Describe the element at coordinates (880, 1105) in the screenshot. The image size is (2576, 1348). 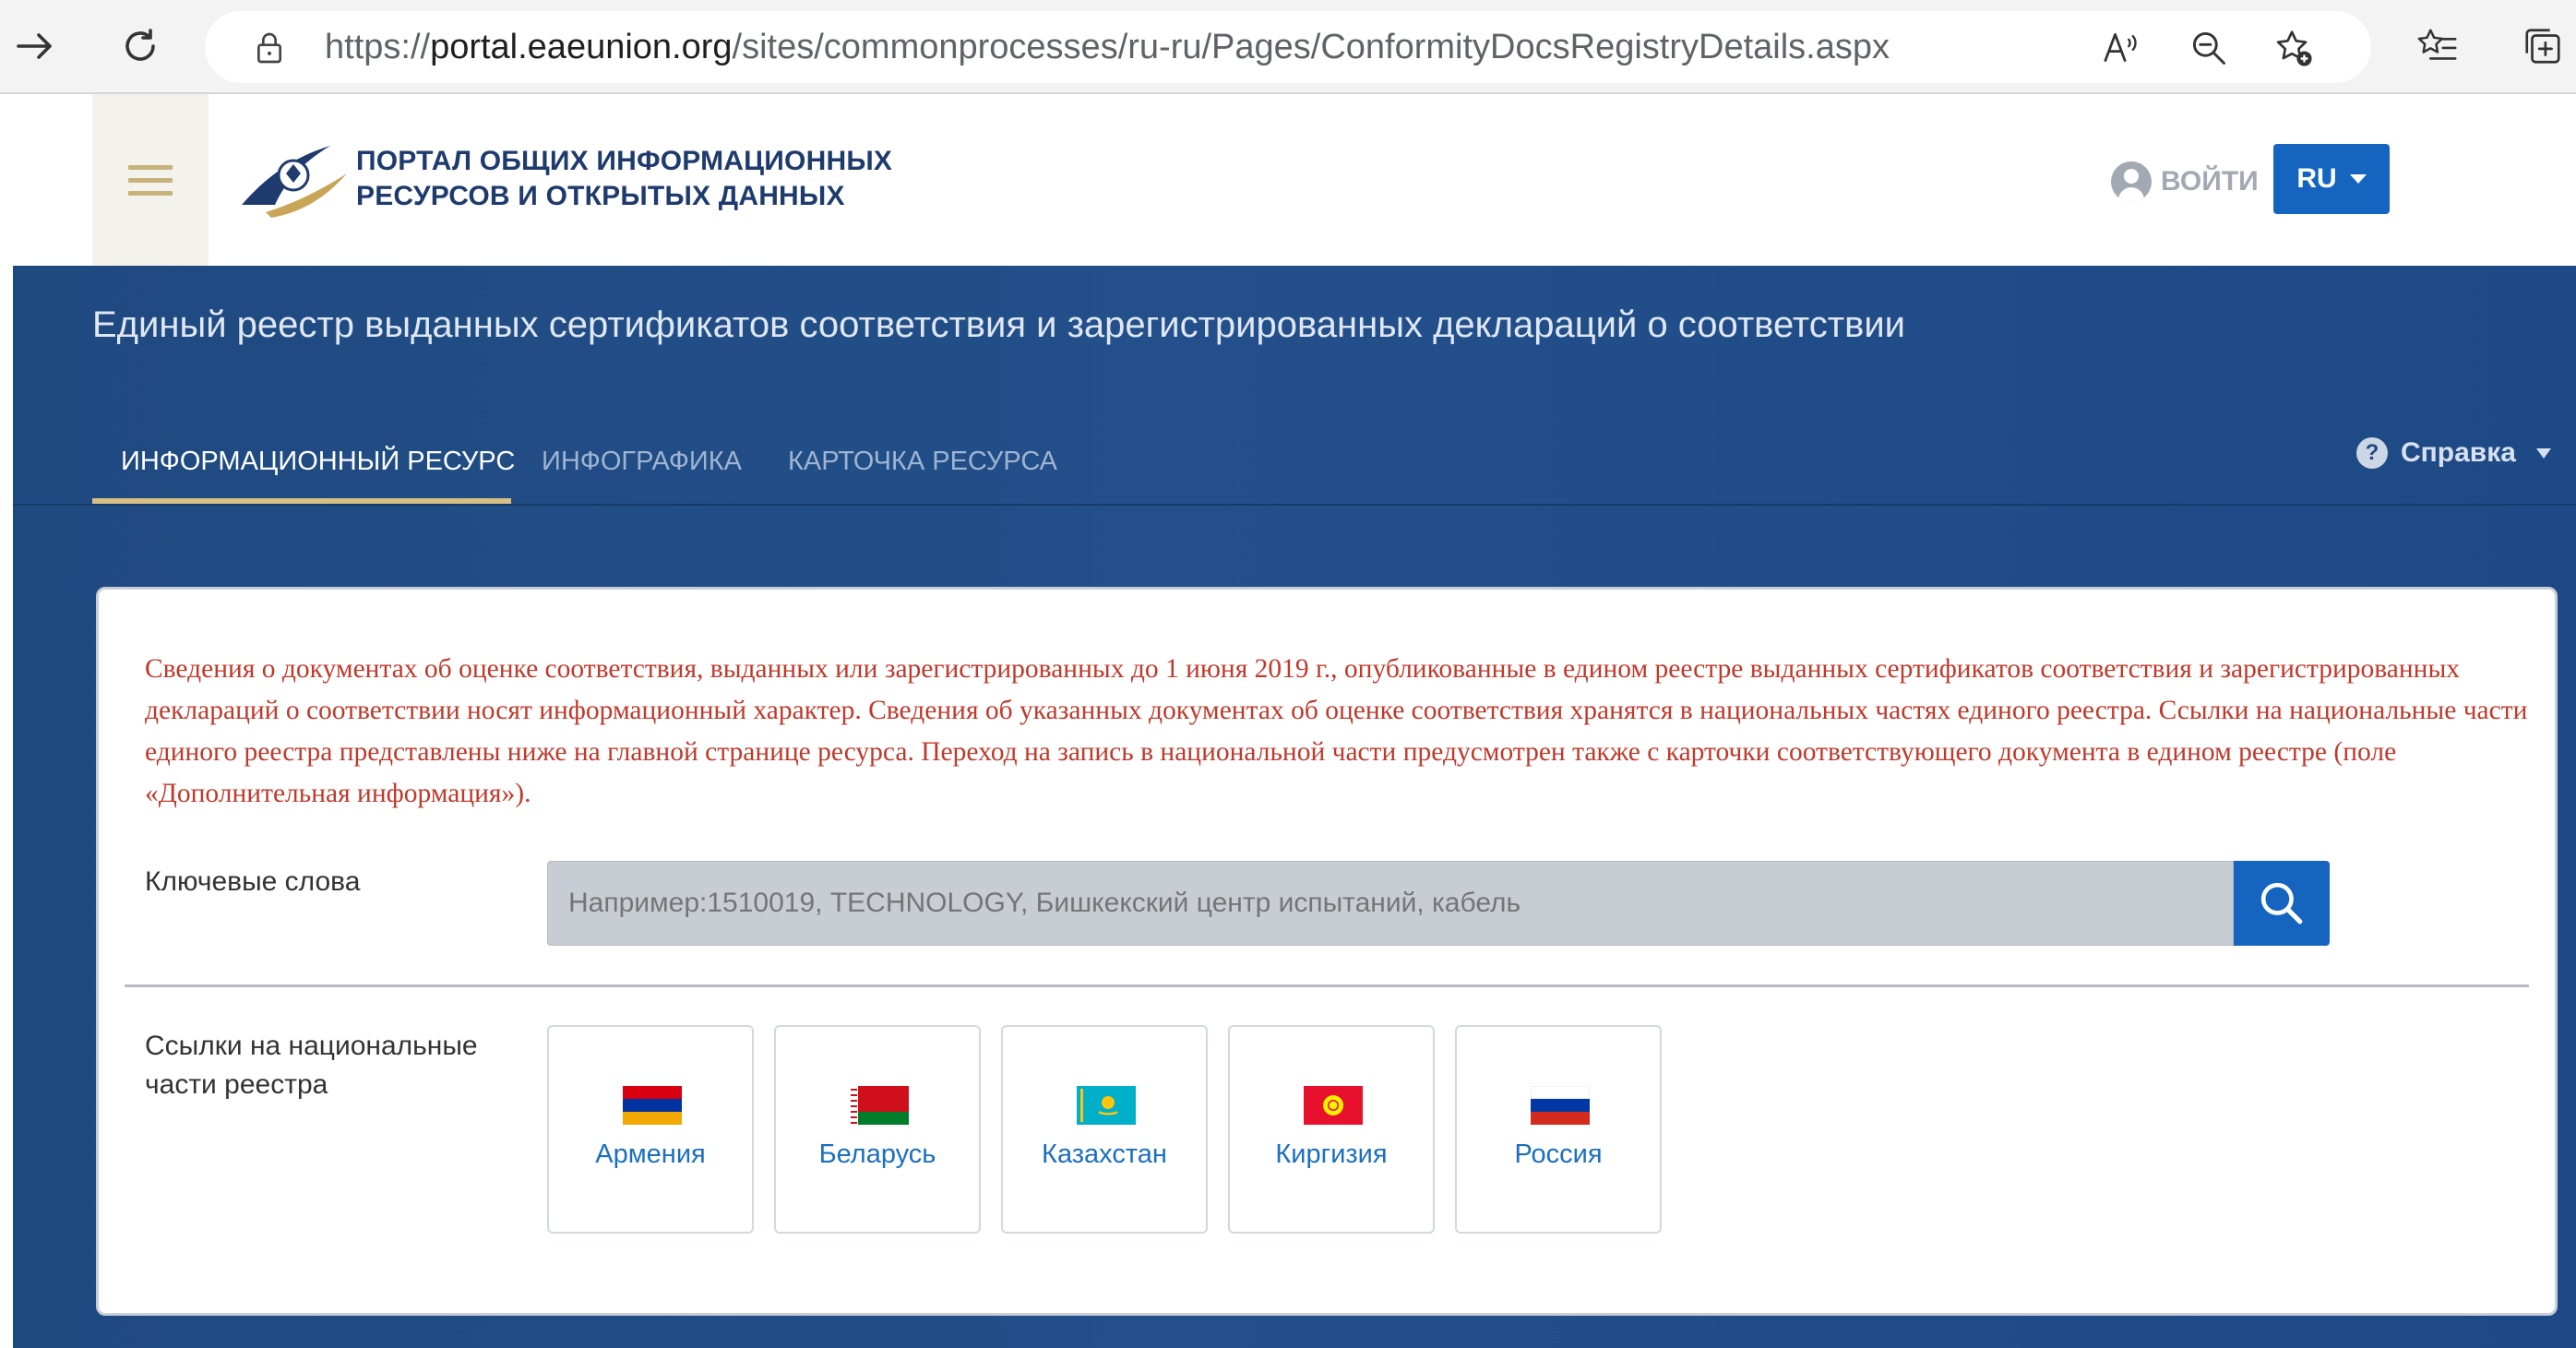
I see `belarus-flag-icon` at that location.